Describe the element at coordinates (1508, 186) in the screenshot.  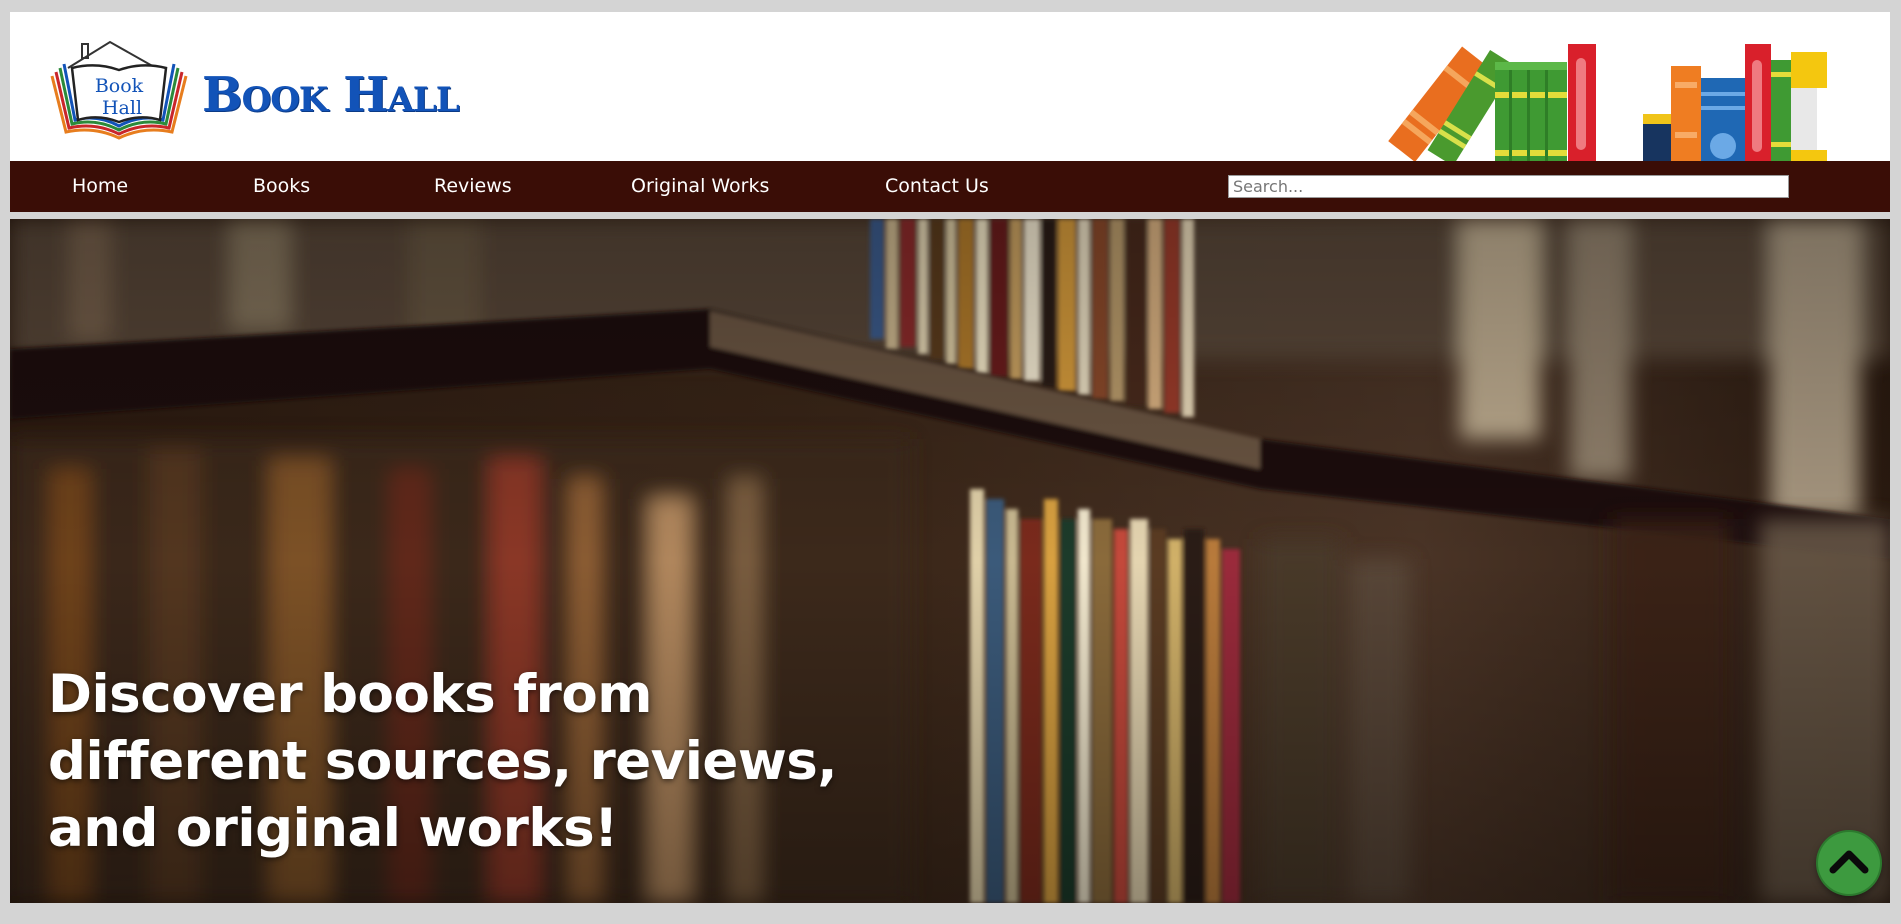
I see `search-input` at that location.